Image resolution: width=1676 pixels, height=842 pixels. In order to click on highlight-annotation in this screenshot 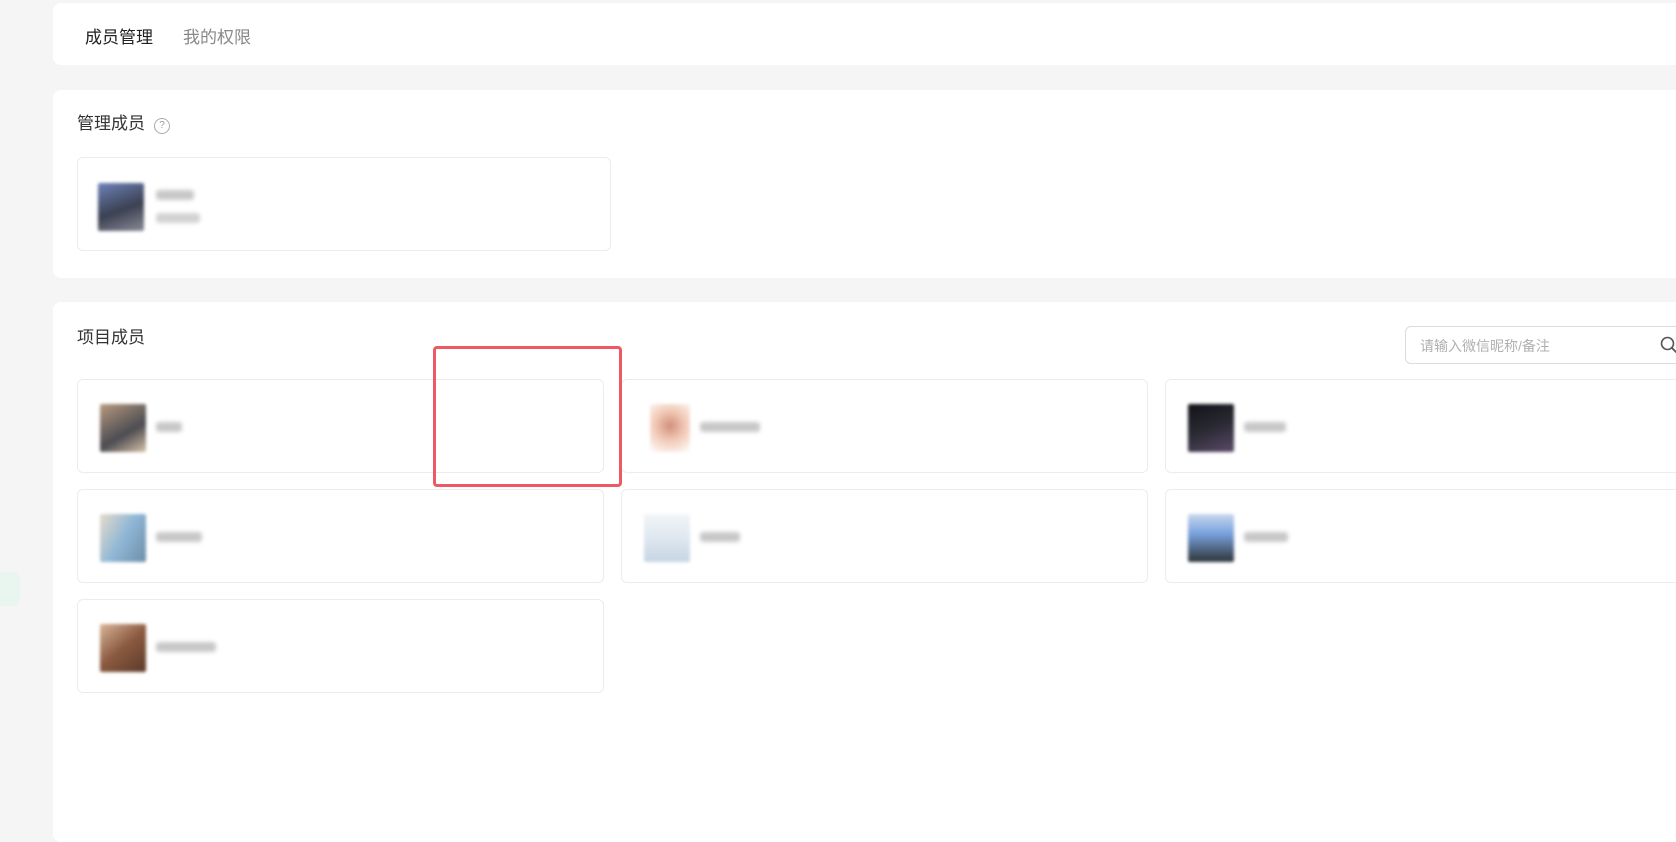, I will do `click(527, 416)`.